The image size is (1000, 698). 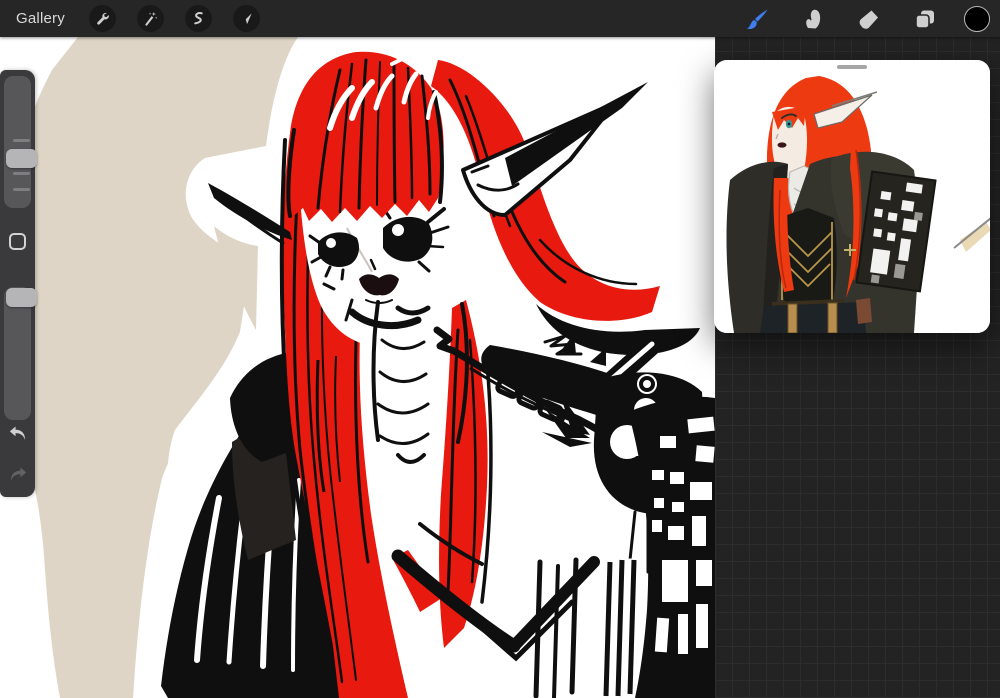 I want to click on erase-button, so click(x=869, y=18).